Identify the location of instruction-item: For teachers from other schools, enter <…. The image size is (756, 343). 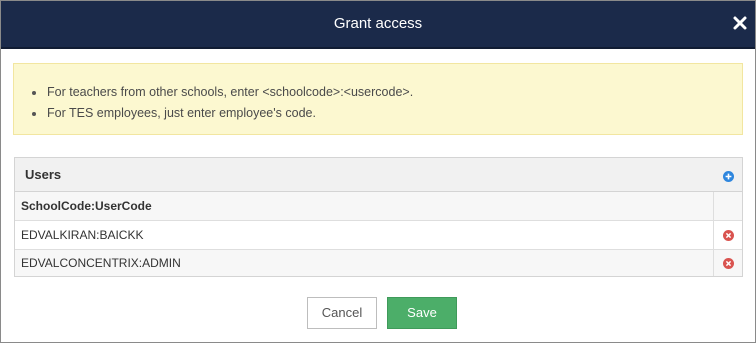
(222, 92).